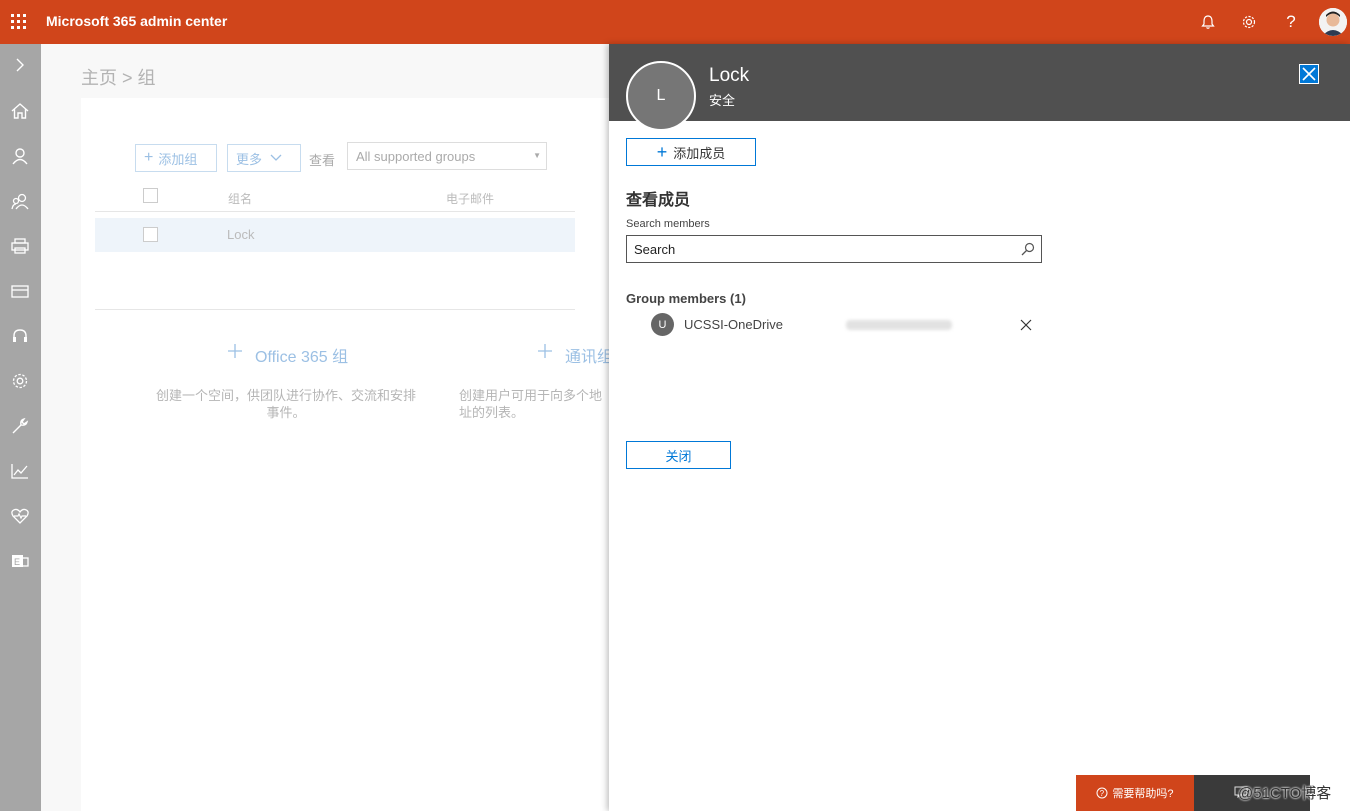 The height and width of the screenshot is (811, 1350). I want to click on user-avatar, so click(1333, 22).